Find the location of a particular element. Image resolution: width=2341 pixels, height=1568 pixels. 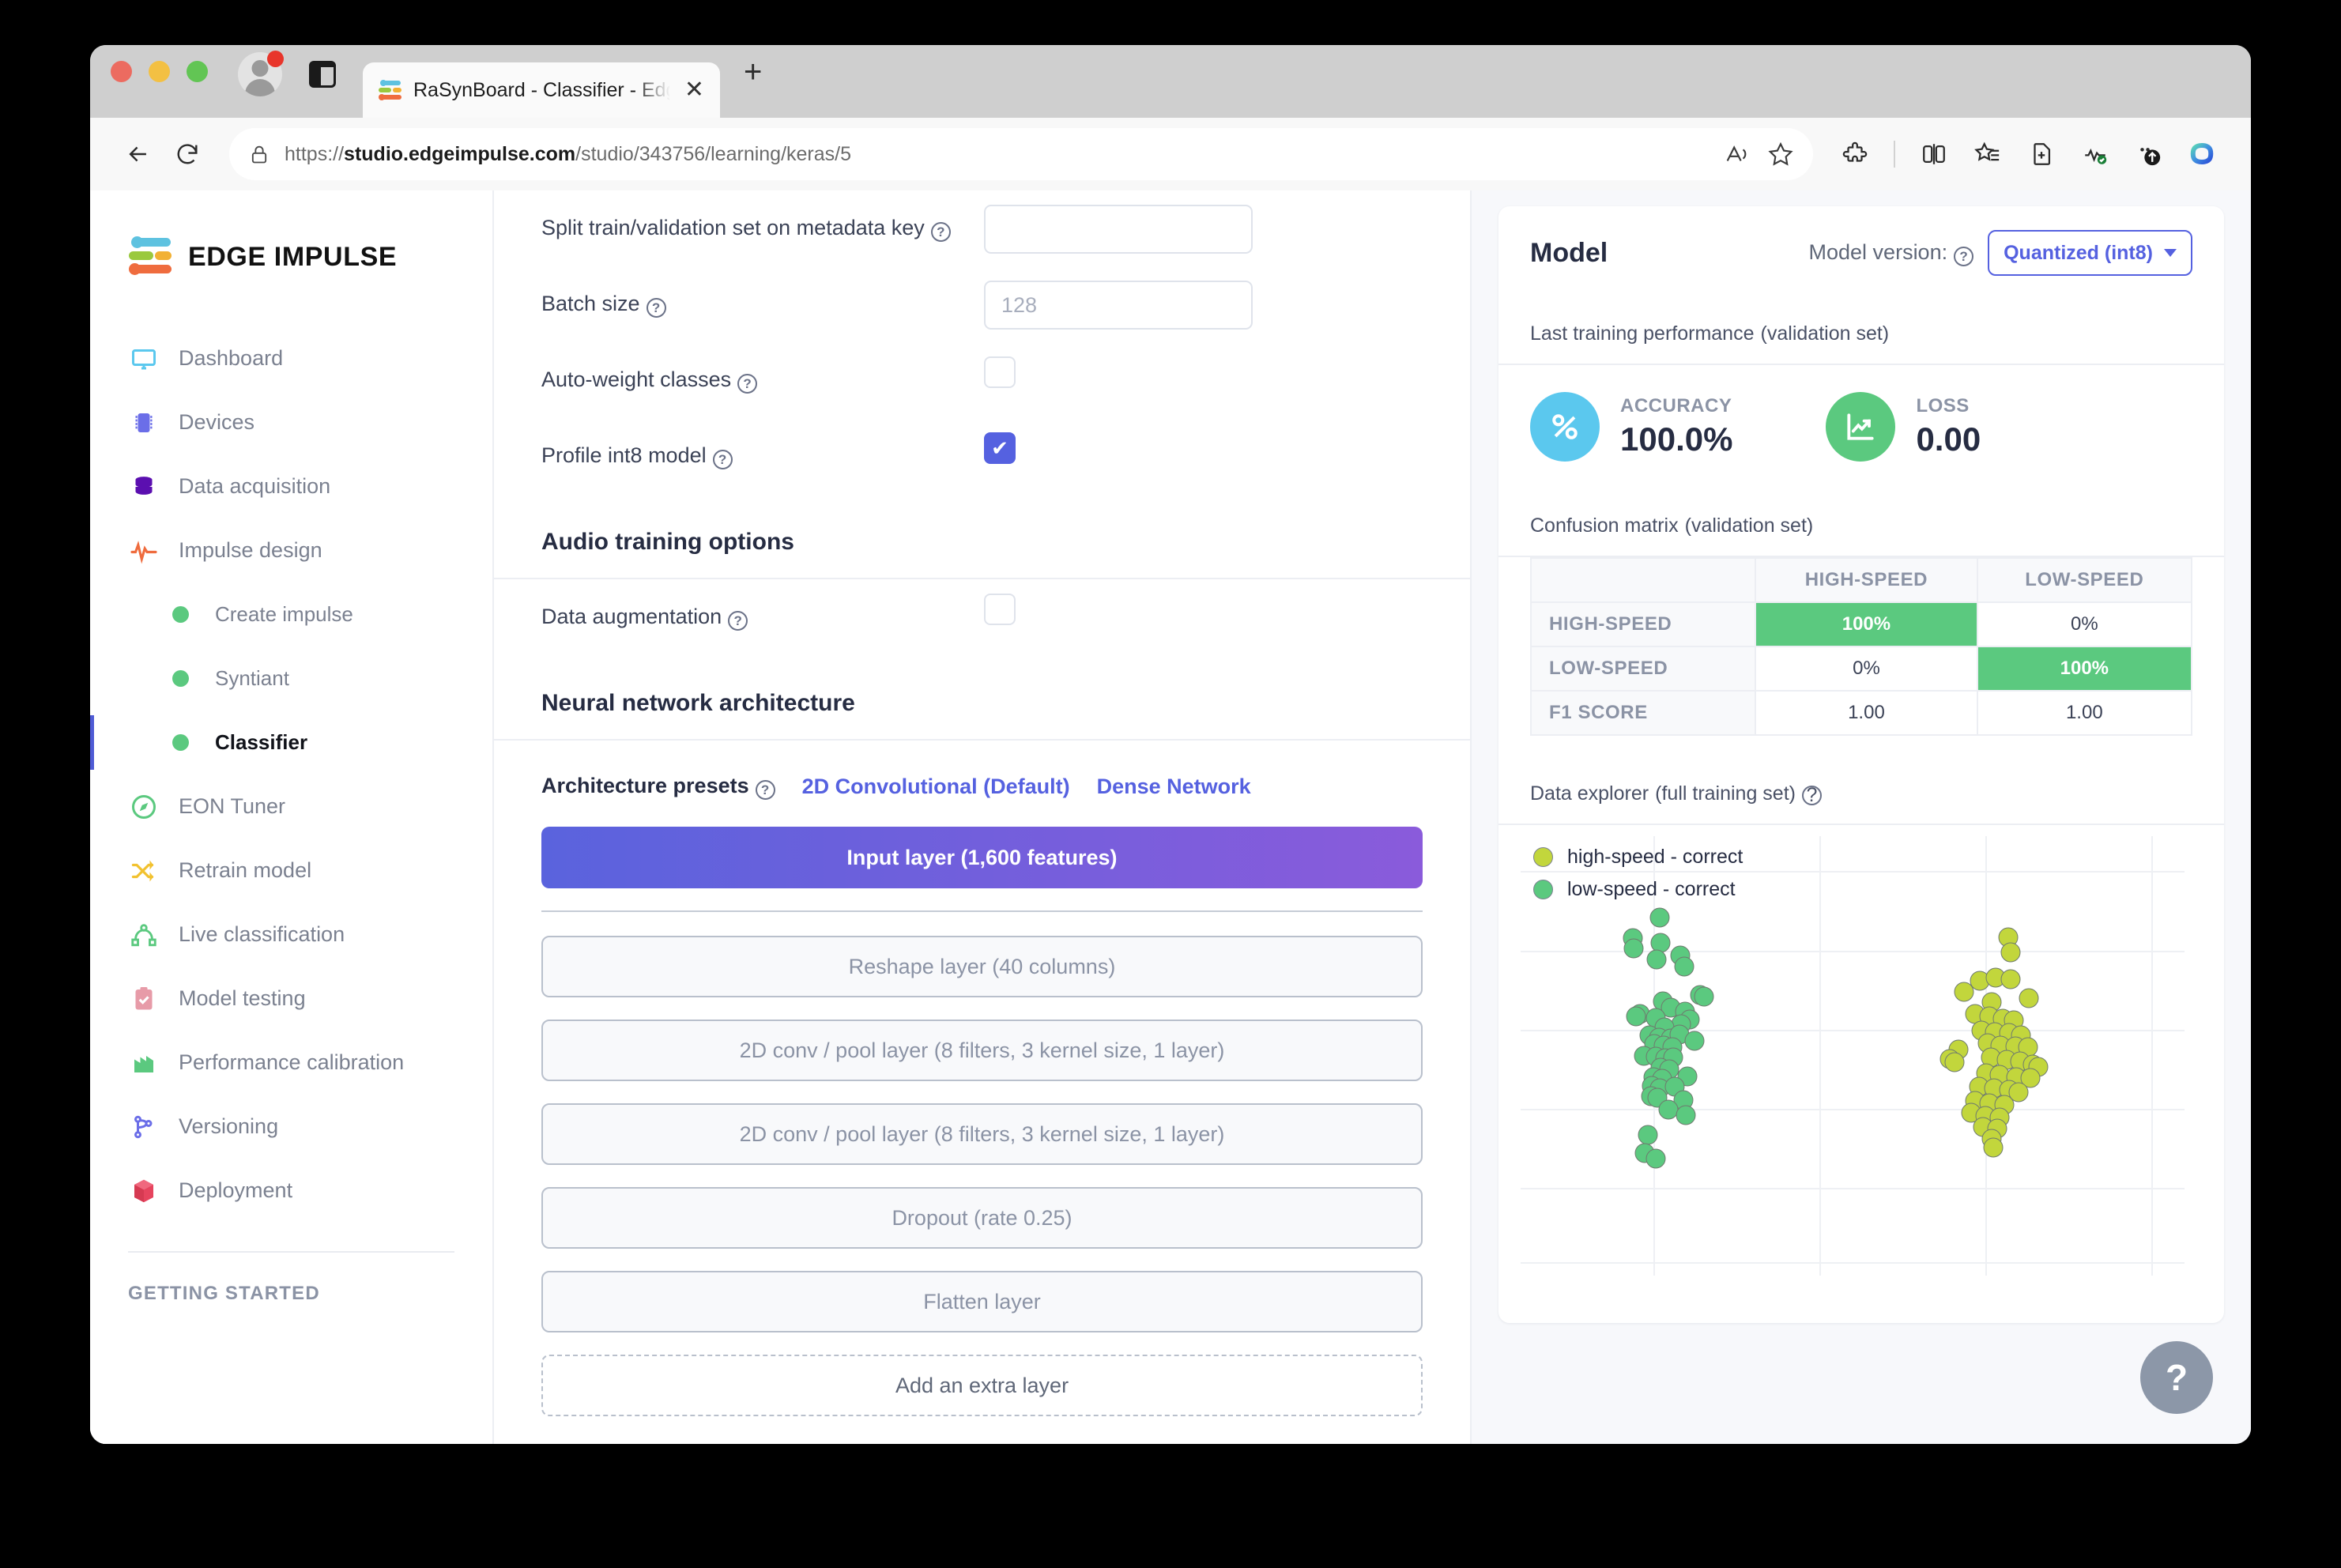

collections-icon is located at coordinates (1988, 154).